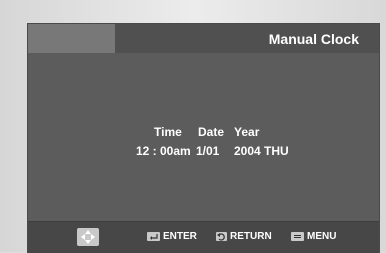 Image resolution: width=386 pixels, height=253 pixels. I want to click on enter-label: ENTER, so click(180, 236).